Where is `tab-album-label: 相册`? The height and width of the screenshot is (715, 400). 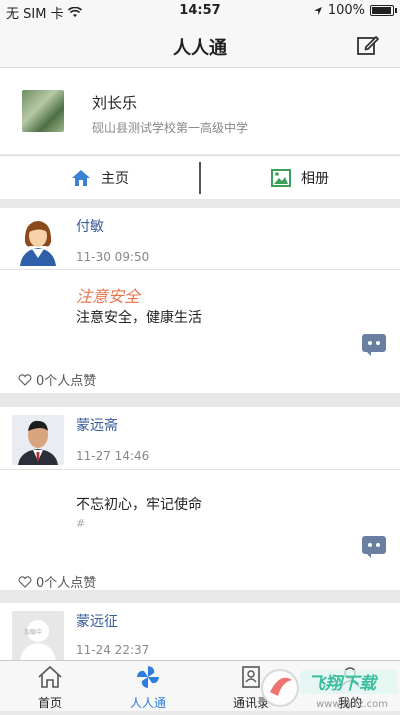
tab-album-label: 相册 is located at coordinates (315, 179).